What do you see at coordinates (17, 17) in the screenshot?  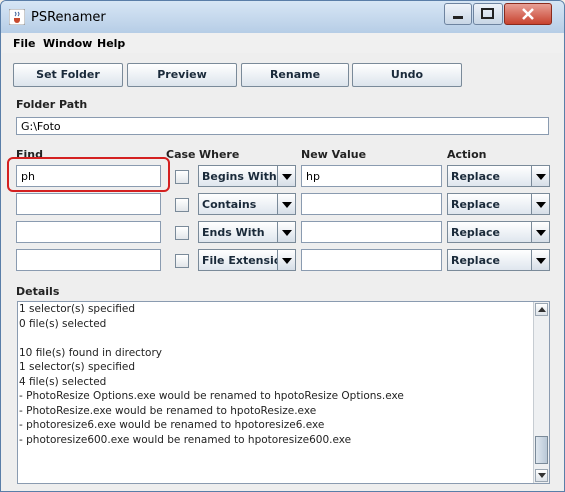 I see `java-cup-icon` at bounding box center [17, 17].